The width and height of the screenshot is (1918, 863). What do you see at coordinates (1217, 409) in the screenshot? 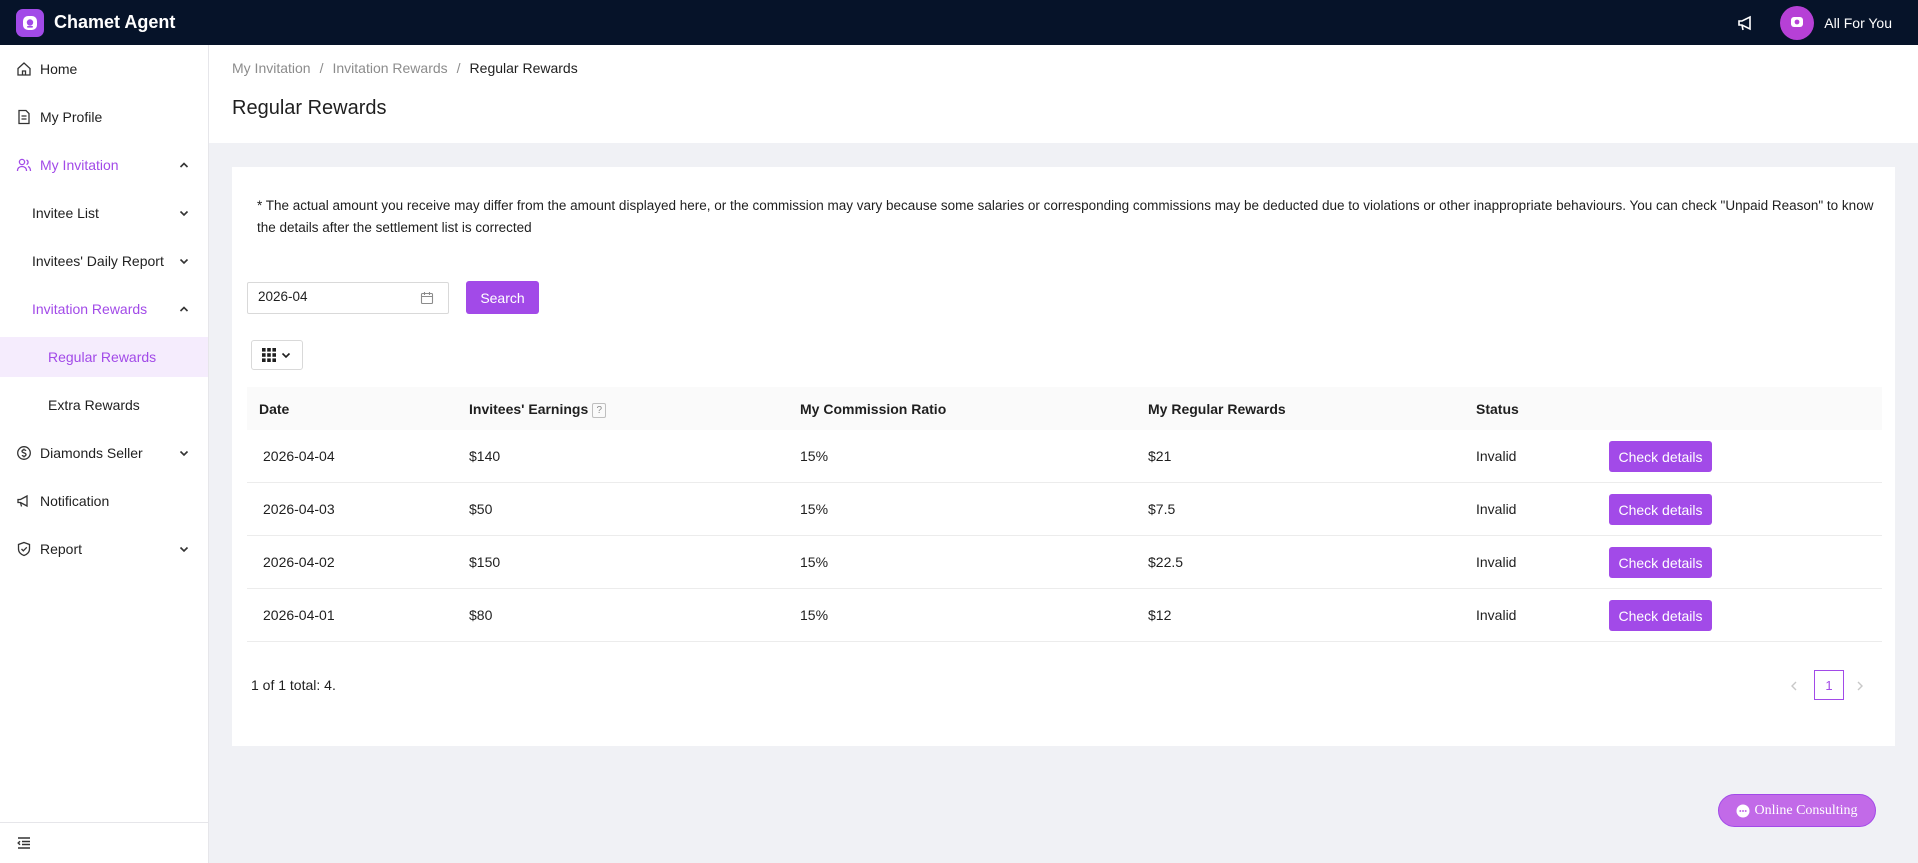
I see `column-header-regular-rewards: My Regular Rewards` at bounding box center [1217, 409].